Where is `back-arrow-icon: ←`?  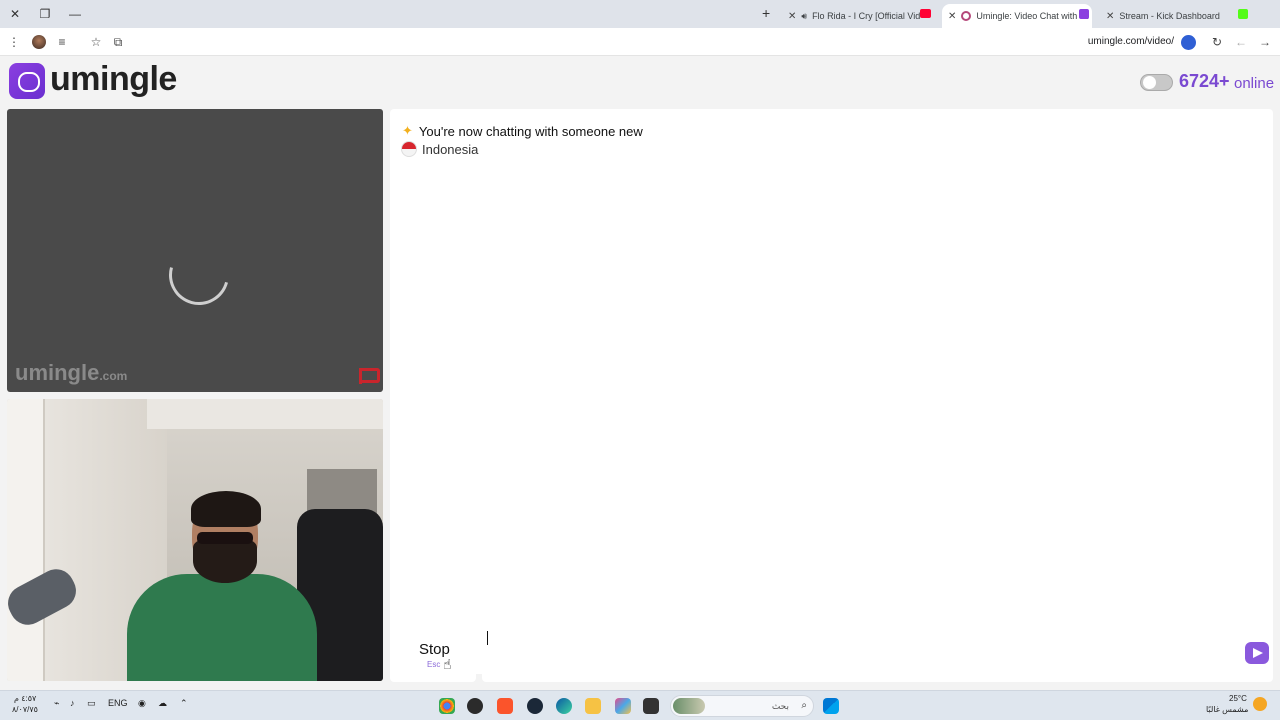 back-arrow-icon: ← is located at coordinates (1241, 42).